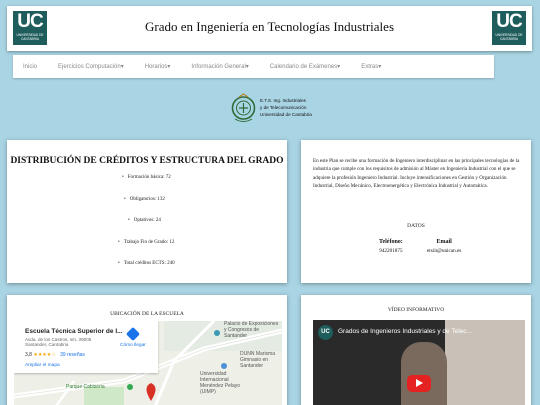  I want to click on reviews-link: 39 reseñas, so click(72, 355).